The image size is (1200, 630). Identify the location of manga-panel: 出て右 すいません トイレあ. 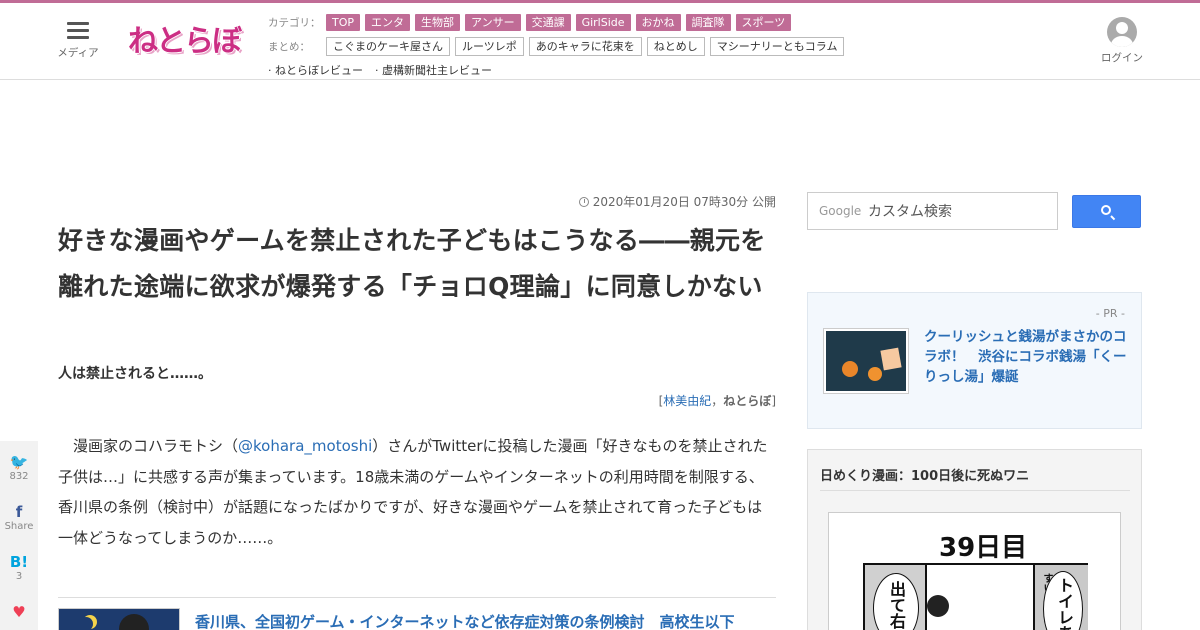
(975, 596).